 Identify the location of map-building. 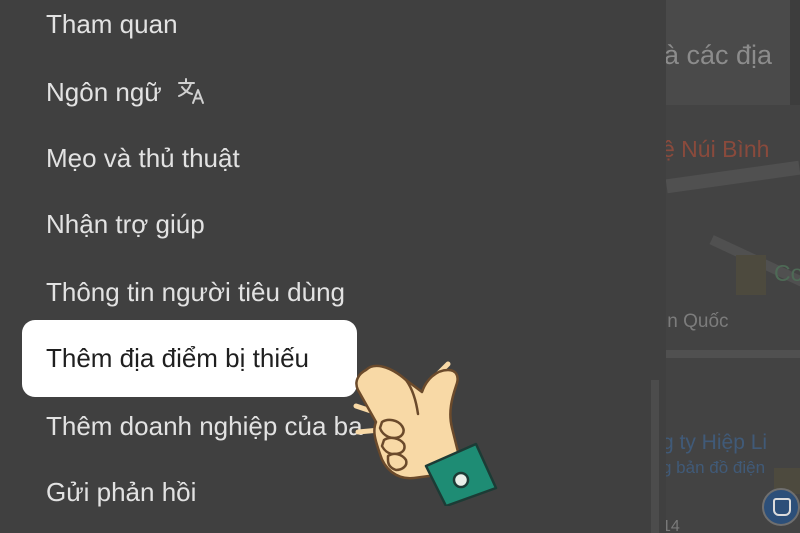
(751, 275).